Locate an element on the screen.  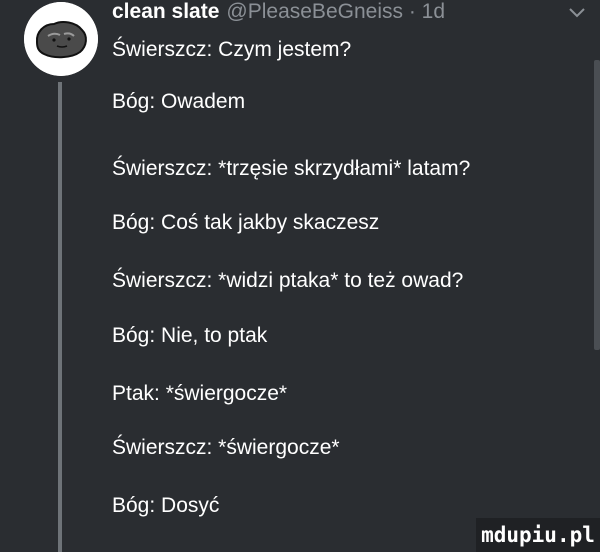
thread-line is located at coordinates (60, 317).